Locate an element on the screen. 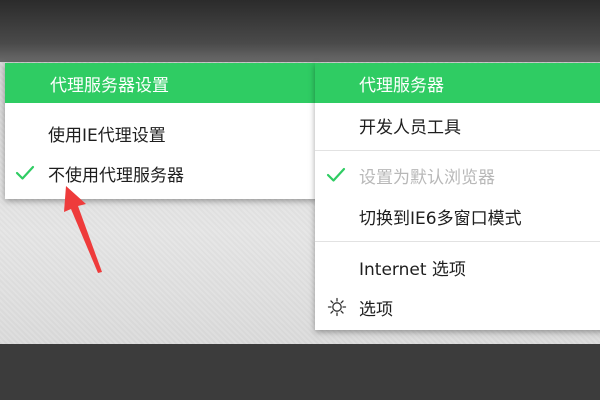 The height and width of the screenshot is (400, 600). menu-item-internet-options: Internet 选项 is located at coordinates (457, 267).